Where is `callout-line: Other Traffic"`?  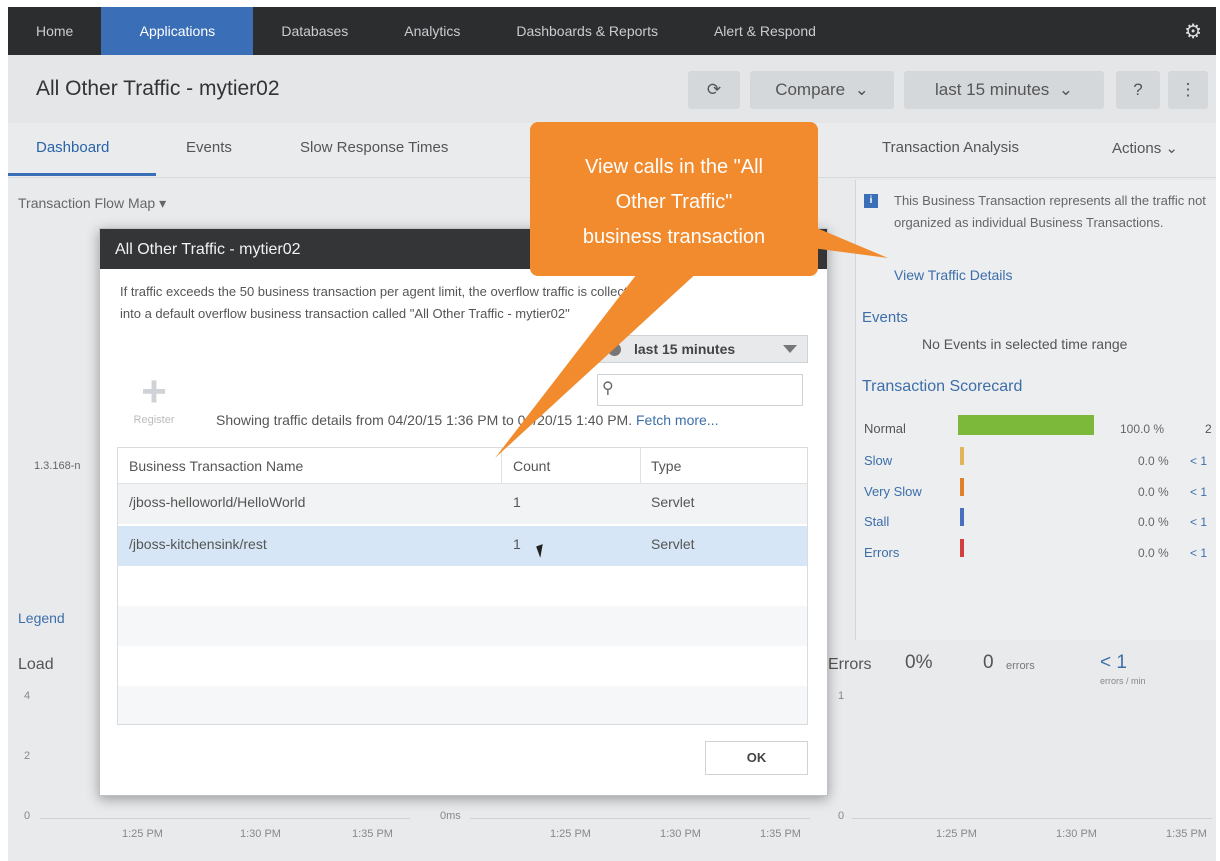
callout-line: Other Traffic" is located at coordinates (674, 202).